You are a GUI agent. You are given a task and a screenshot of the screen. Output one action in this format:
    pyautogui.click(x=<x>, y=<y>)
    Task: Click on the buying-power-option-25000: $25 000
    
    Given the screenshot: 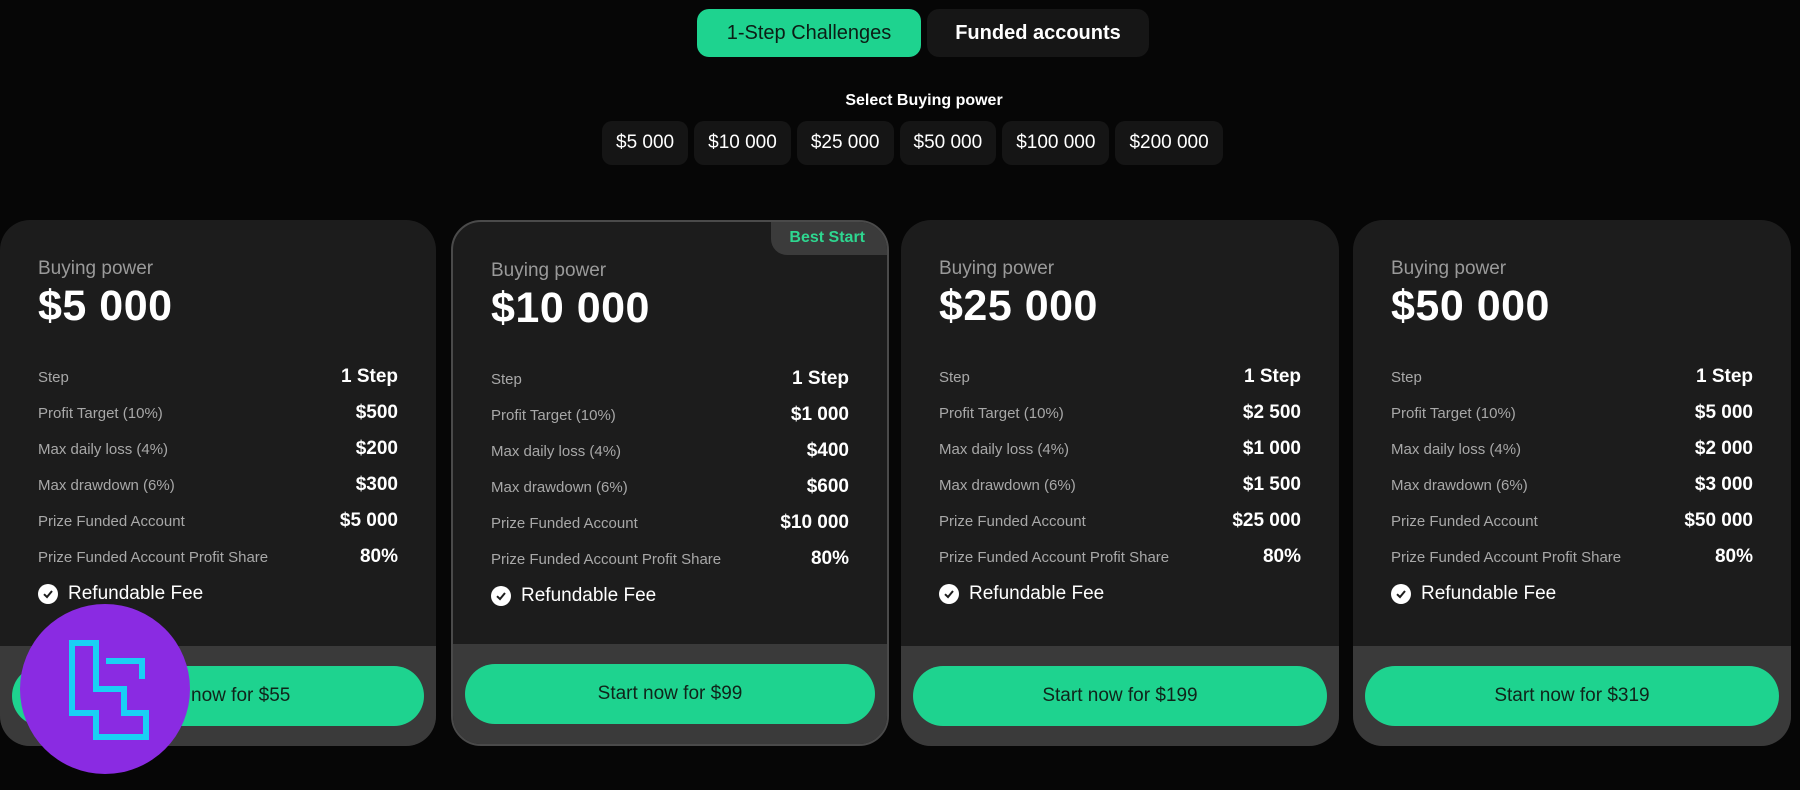 What is the action you would take?
    pyautogui.click(x=845, y=143)
    